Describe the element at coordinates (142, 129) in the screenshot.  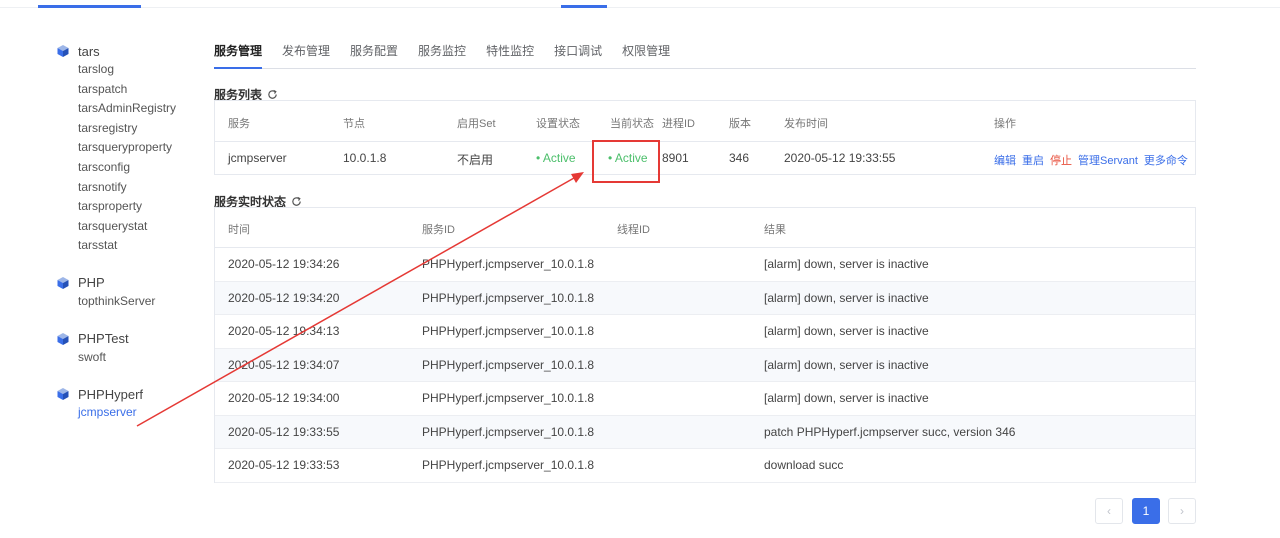
I see `sidebar-item-tarsregistry: tarsregistry` at that location.